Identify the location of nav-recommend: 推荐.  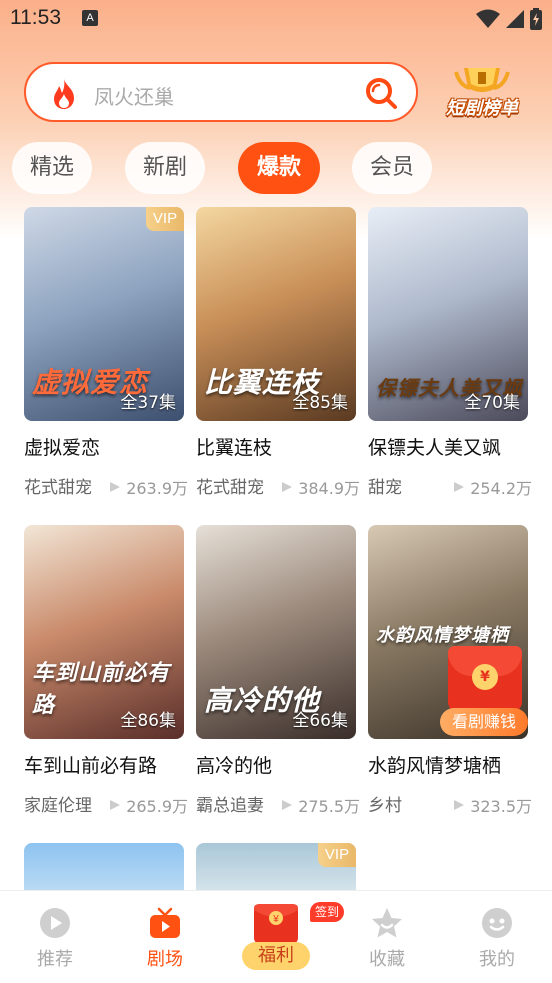
(55, 937).